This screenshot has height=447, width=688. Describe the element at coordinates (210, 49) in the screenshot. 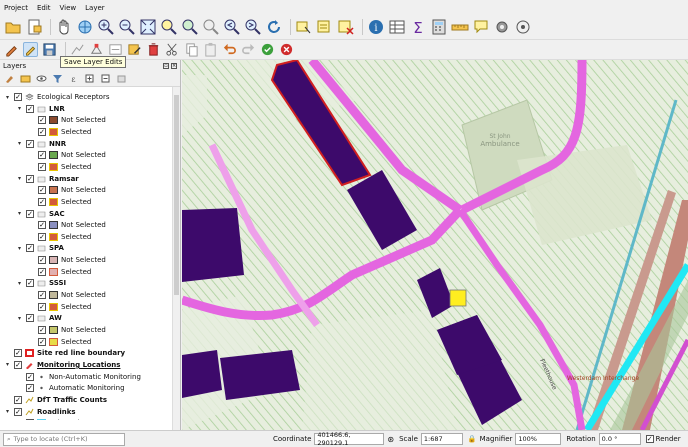

I see `paste-features-icon` at that location.